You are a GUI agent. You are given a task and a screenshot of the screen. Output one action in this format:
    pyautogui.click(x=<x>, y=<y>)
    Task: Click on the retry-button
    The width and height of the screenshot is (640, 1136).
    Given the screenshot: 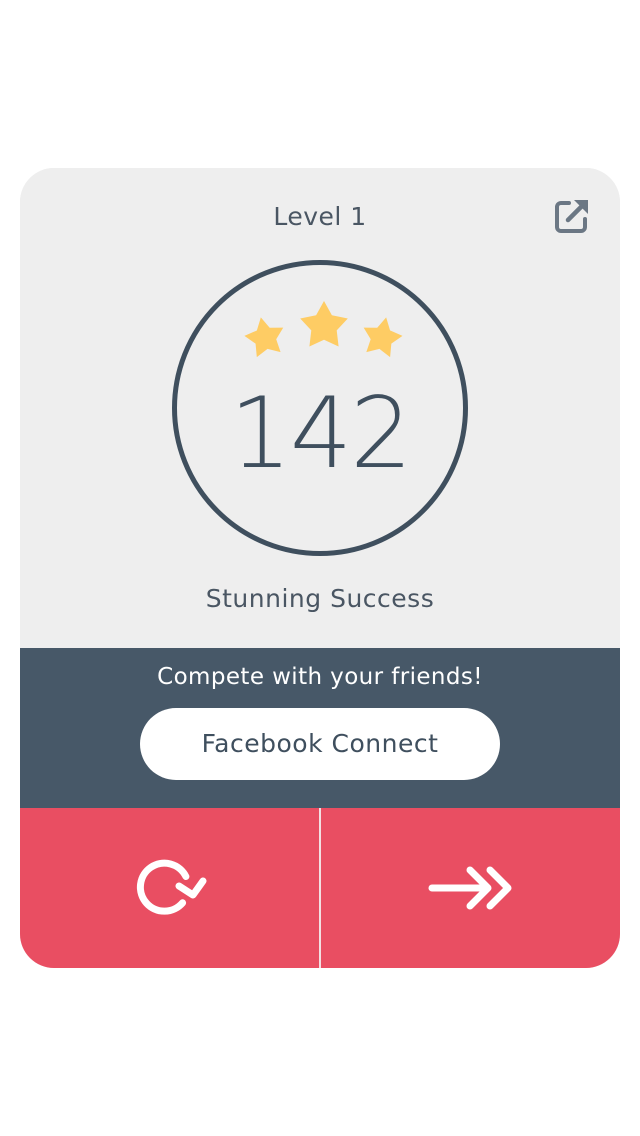 What is the action you would take?
    pyautogui.click(x=169, y=888)
    